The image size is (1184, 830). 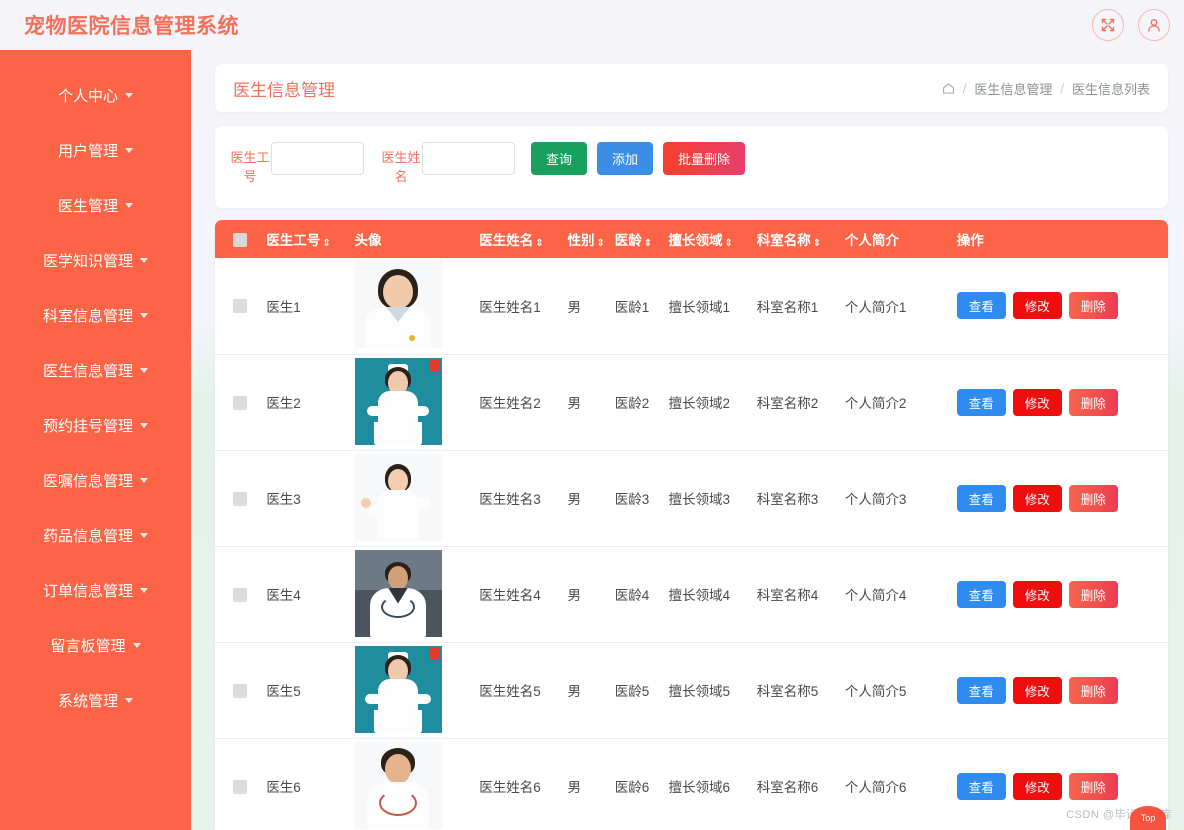 I want to click on row-select-cell, so click(x=238, y=690).